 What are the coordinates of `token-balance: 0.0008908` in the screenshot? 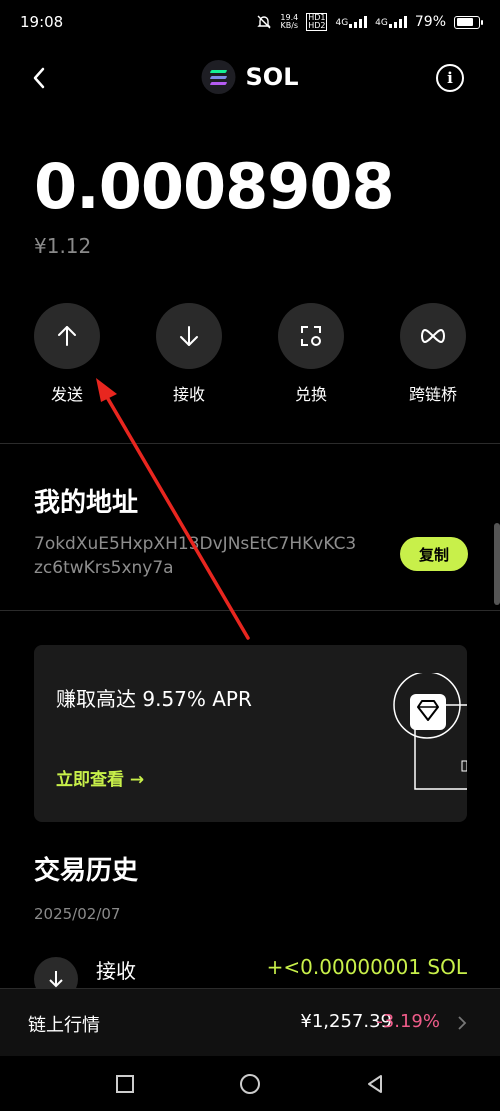 It's located at (214, 186).